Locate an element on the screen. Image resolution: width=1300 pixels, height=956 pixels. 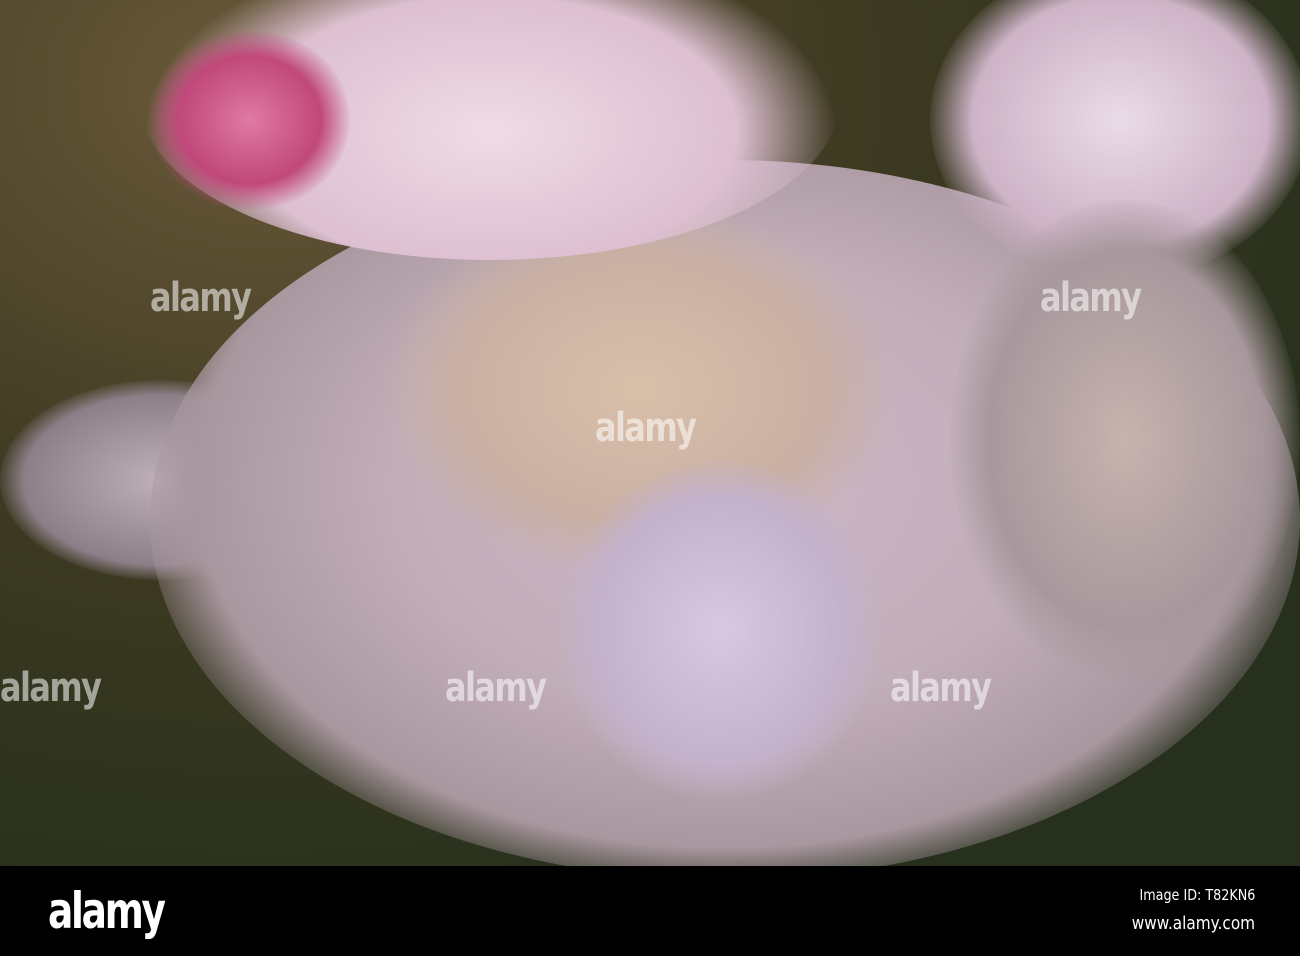
petal-lilac is located at coordinates (720, 630).